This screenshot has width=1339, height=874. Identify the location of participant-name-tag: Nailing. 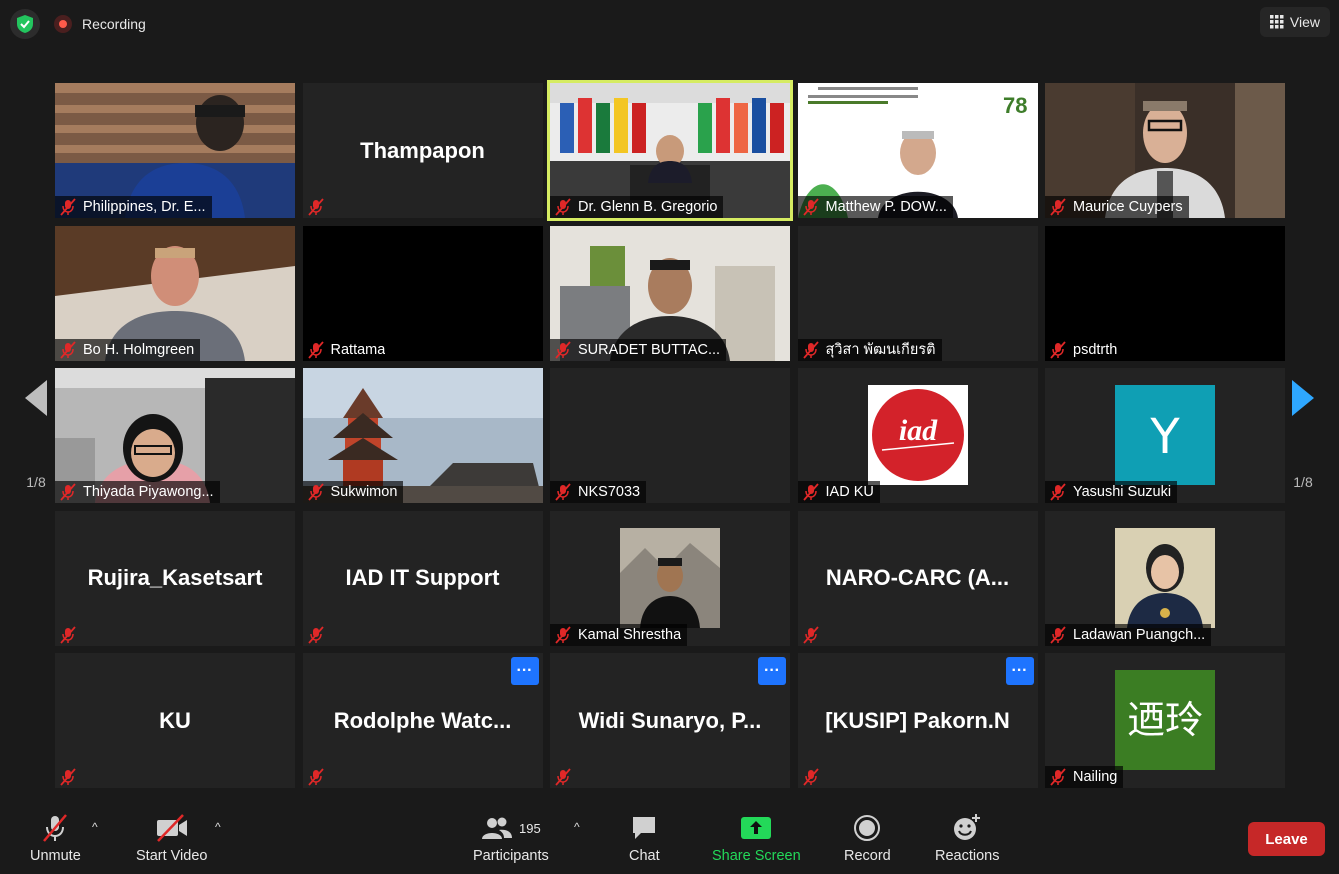
(1084, 777).